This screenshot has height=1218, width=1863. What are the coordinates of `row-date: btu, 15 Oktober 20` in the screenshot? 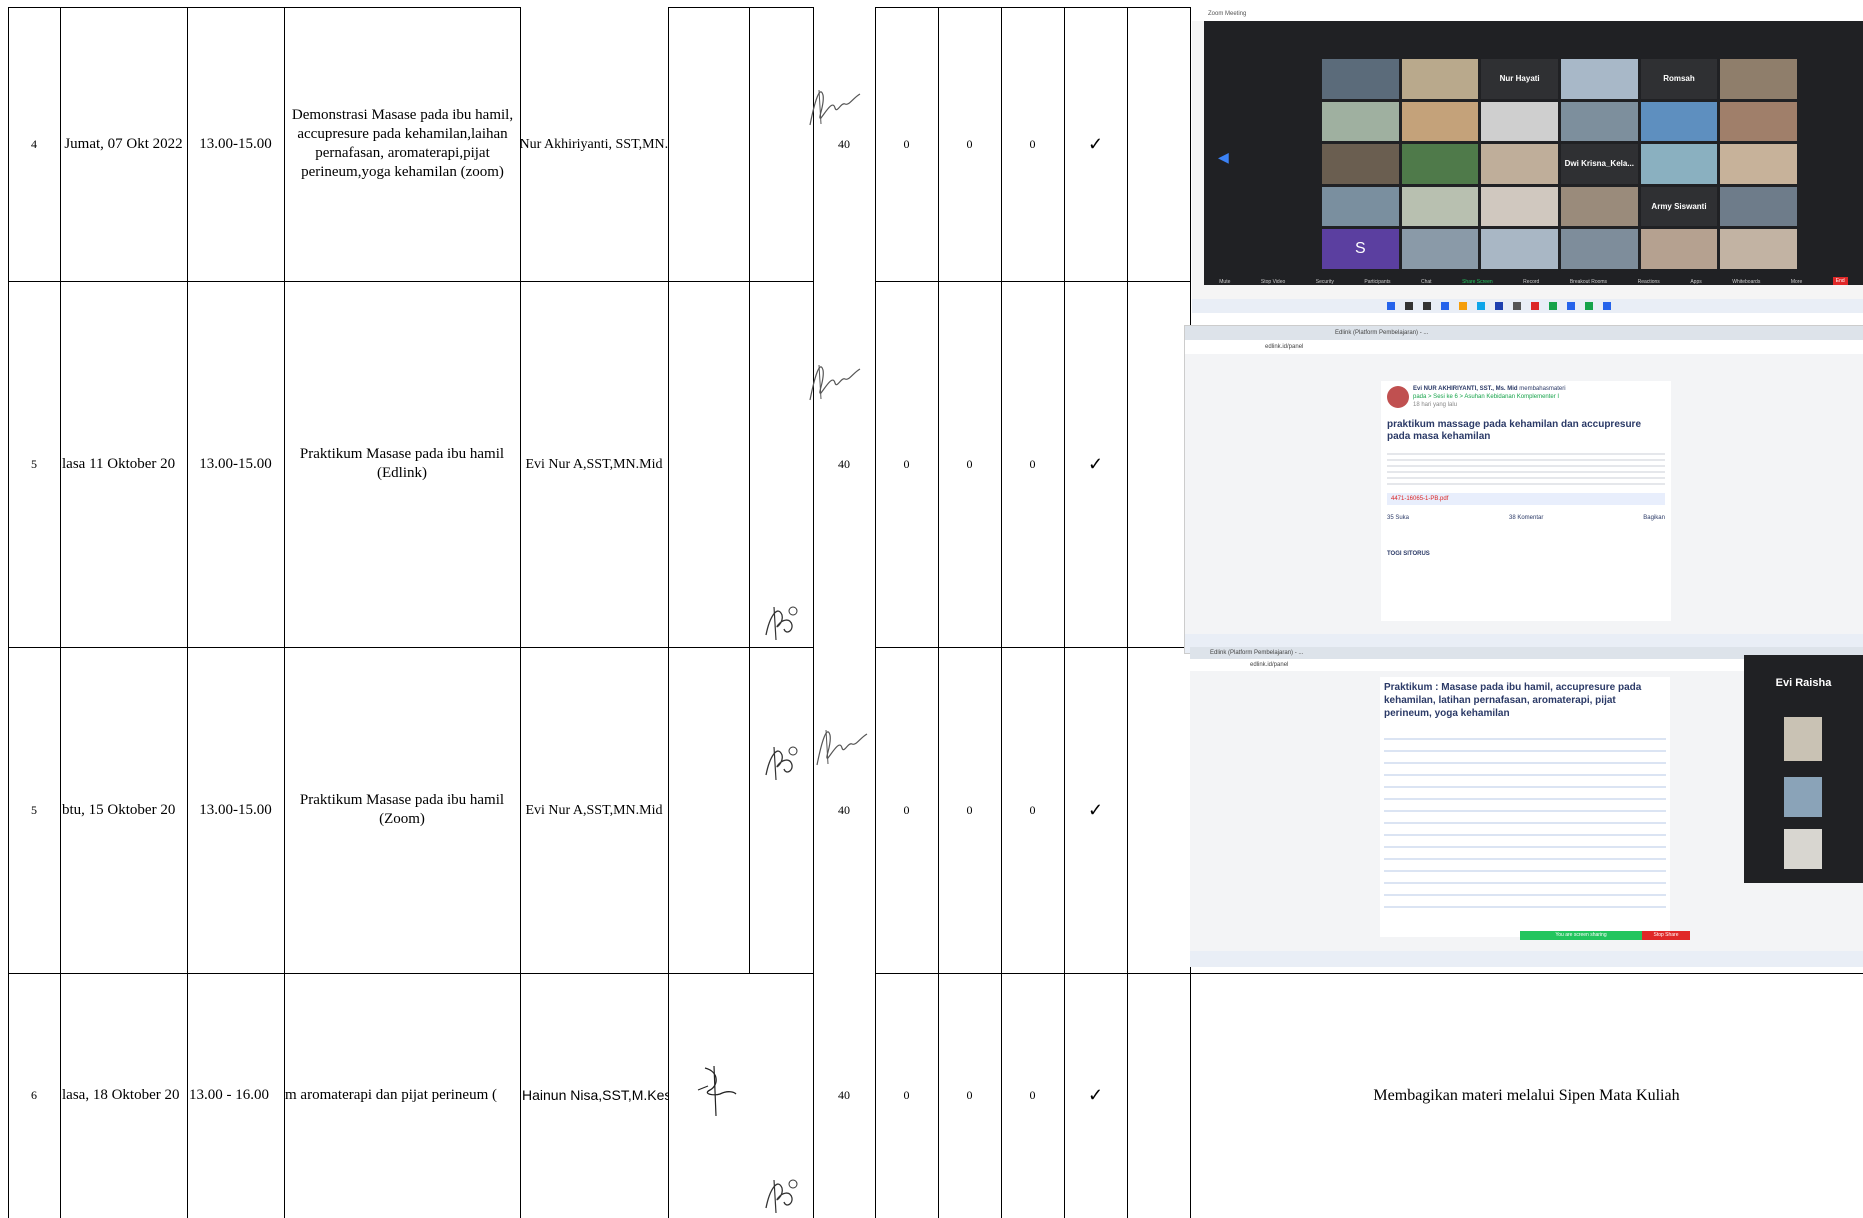 It's located at (119, 809).